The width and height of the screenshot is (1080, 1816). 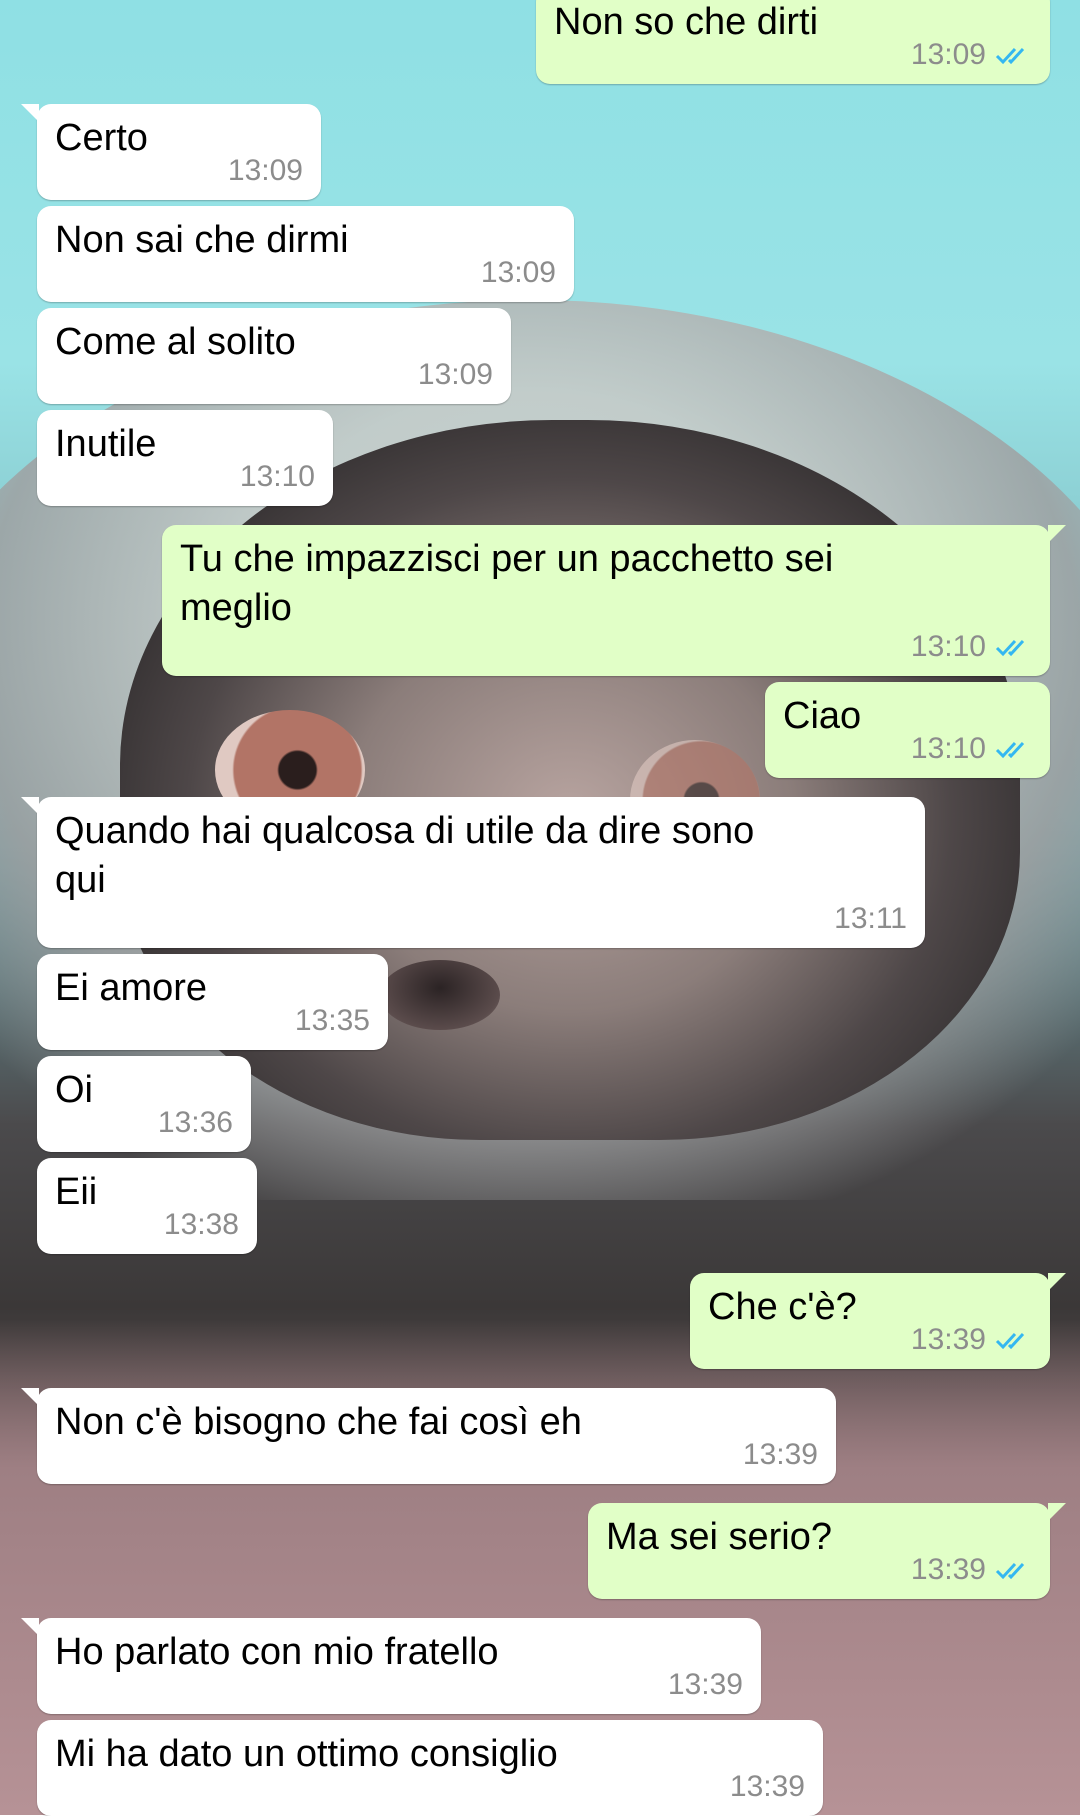 I want to click on message-text: Inutile, so click(x=106, y=444).